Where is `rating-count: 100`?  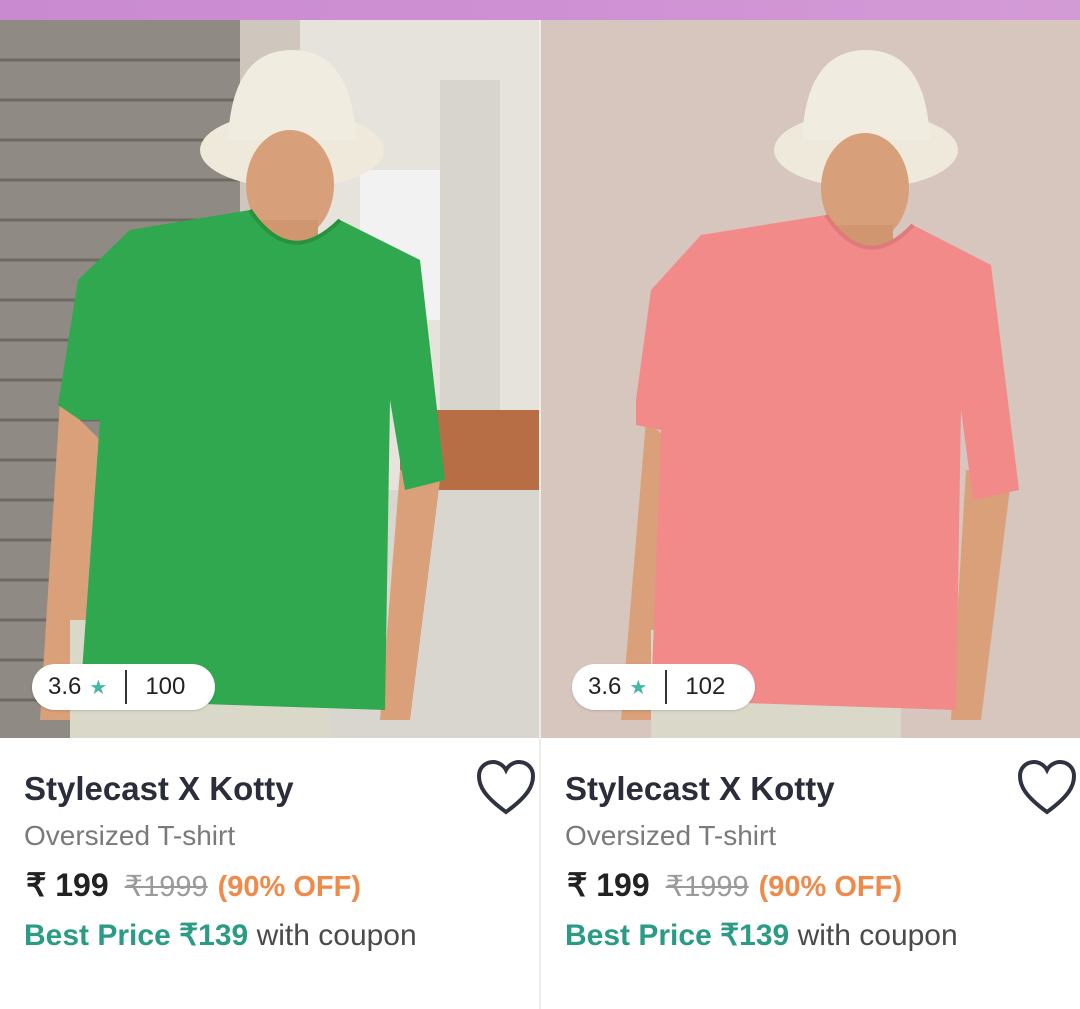
rating-count: 100 is located at coordinates (165, 686).